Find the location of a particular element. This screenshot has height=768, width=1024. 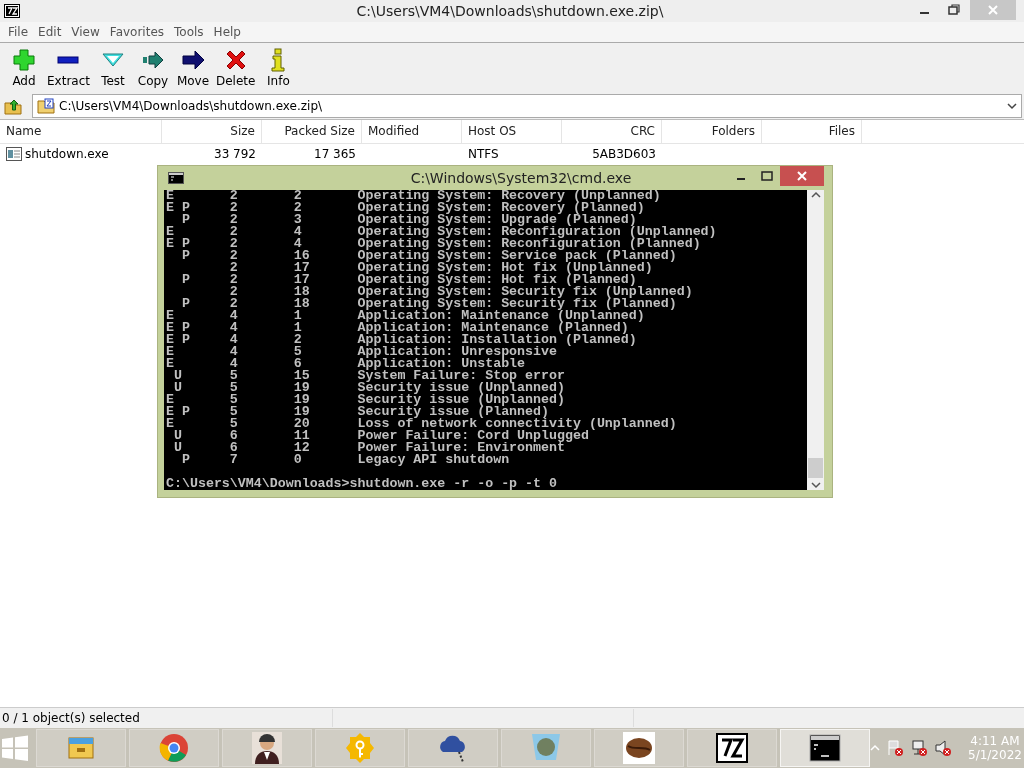

console-line: E 2 2 Operating System: Recovery (Unplanned) is located at coordinates (413, 196).